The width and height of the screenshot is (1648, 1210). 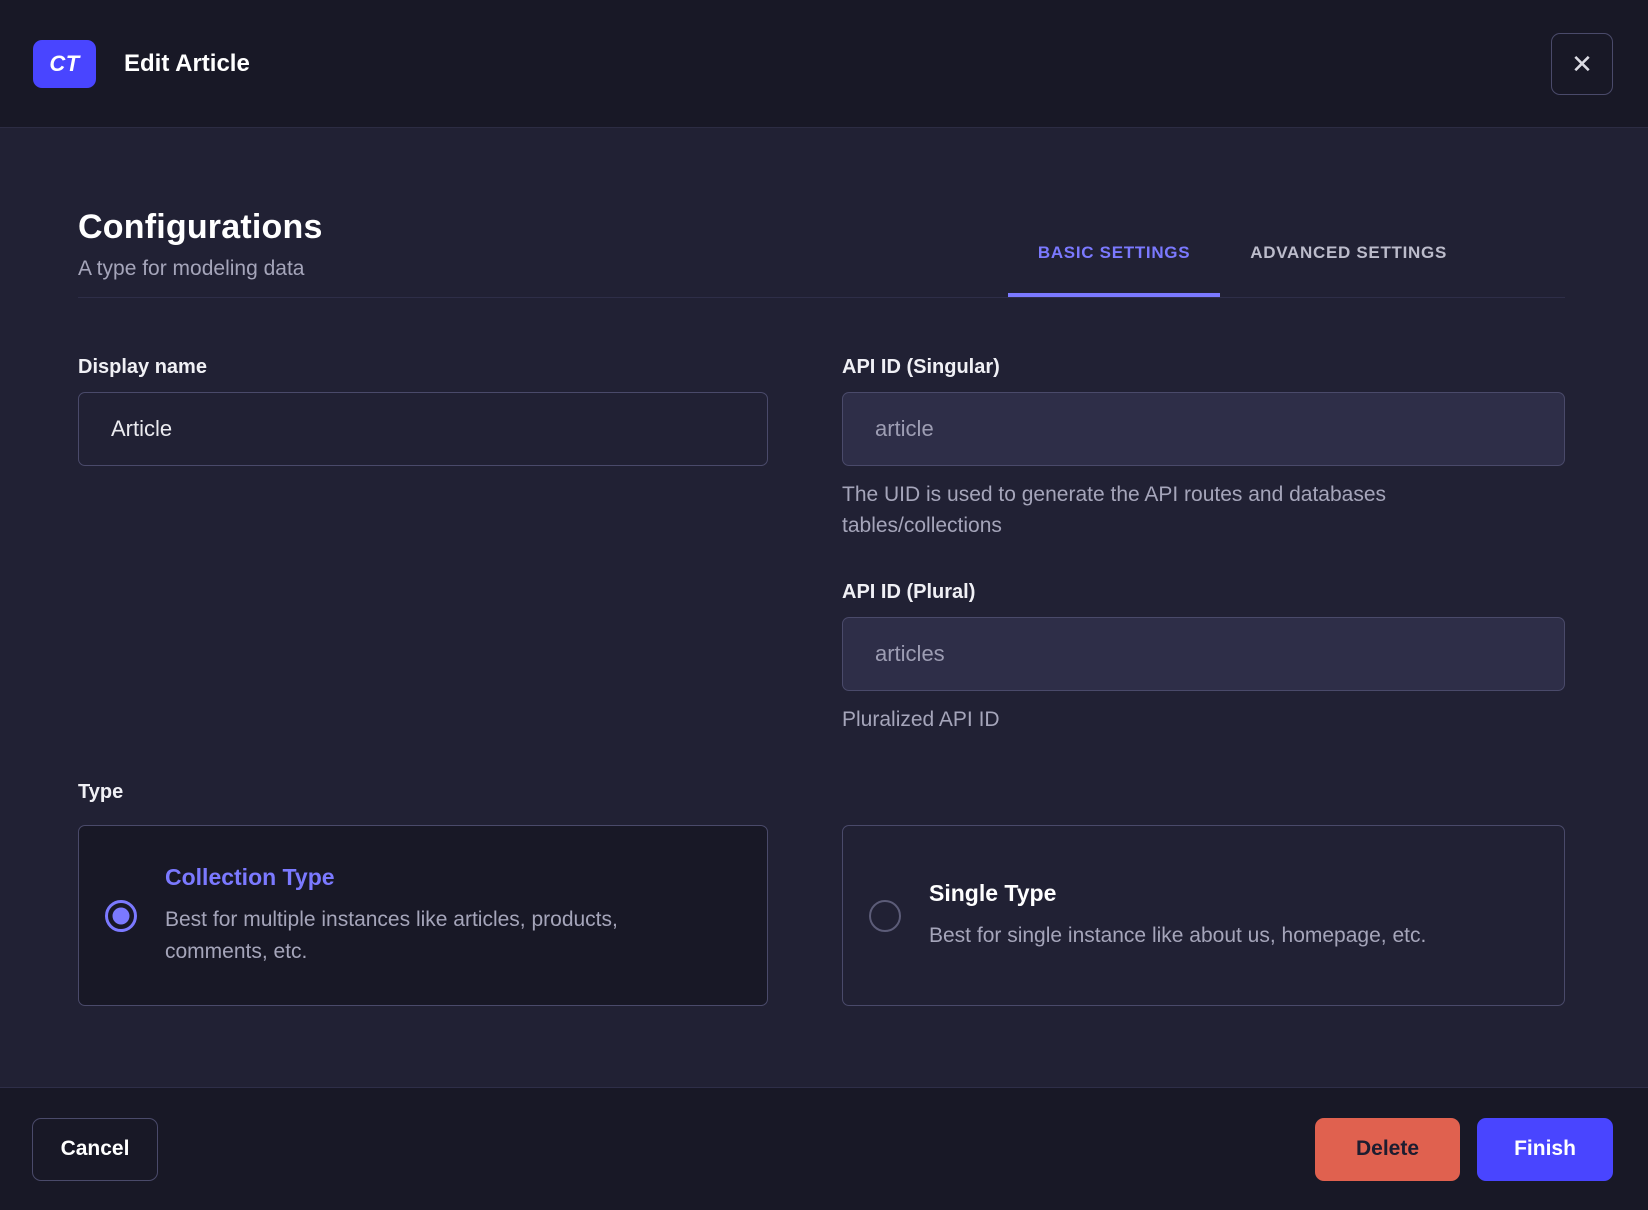 I want to click on modal-footer: Cancel Delete Finish, so click(x=824, y=1148).